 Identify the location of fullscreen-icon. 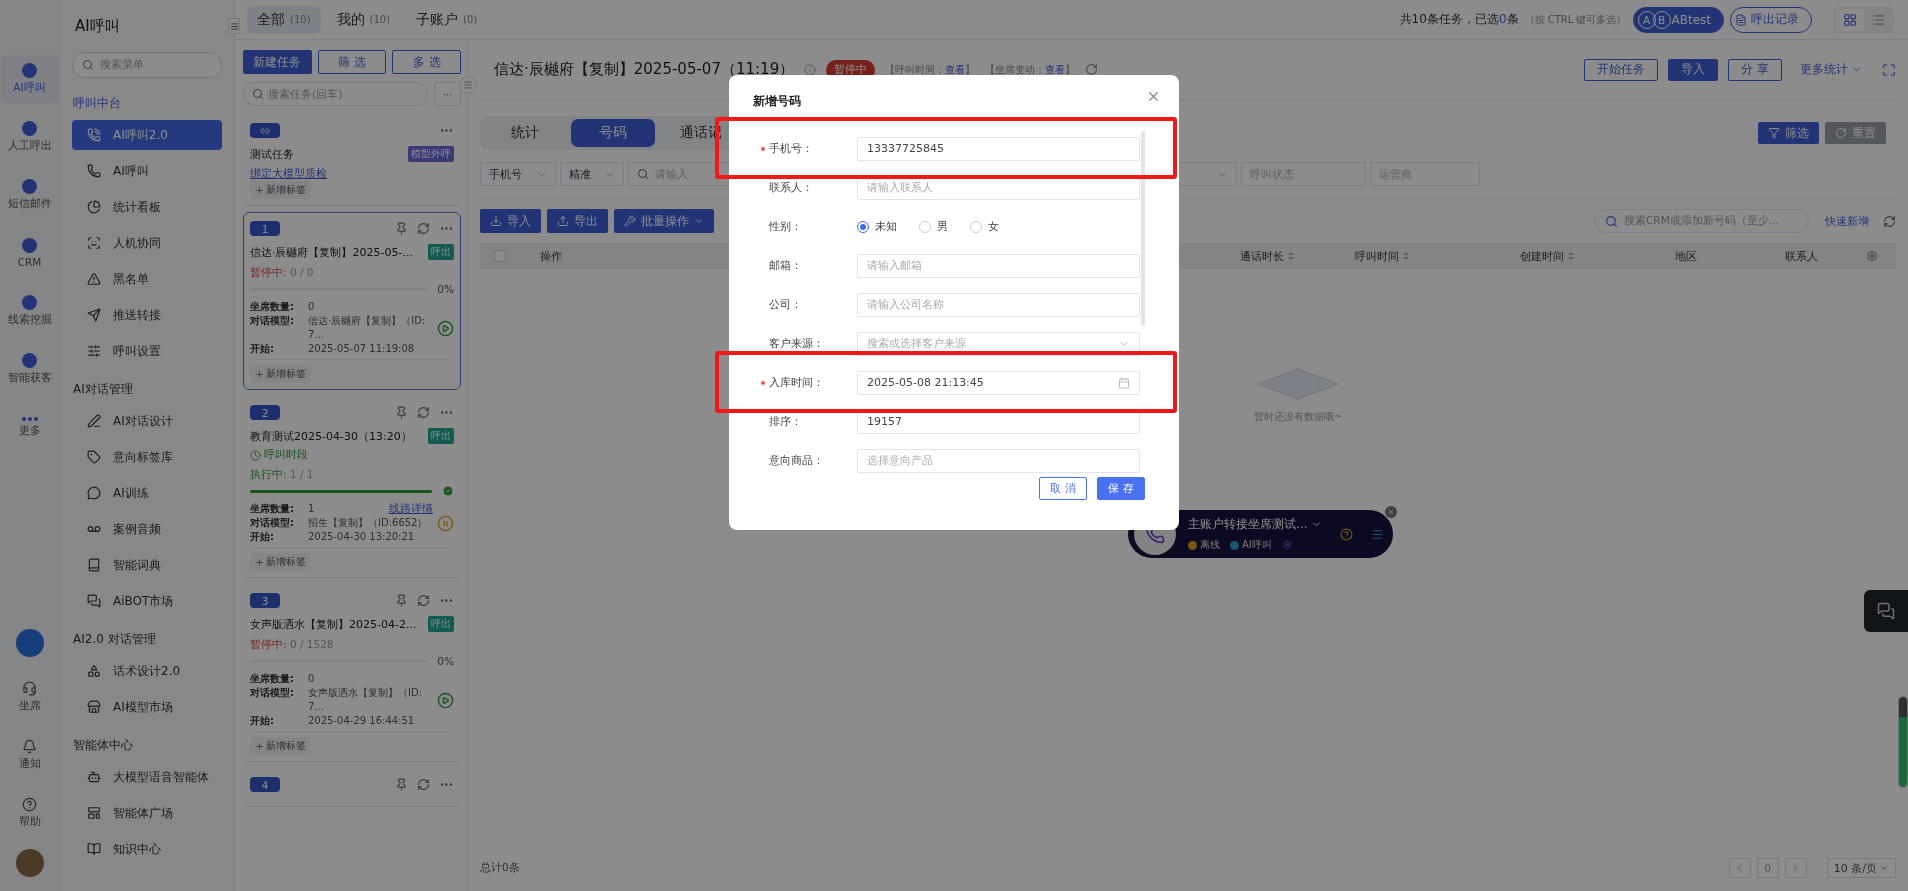
(1889, 69).